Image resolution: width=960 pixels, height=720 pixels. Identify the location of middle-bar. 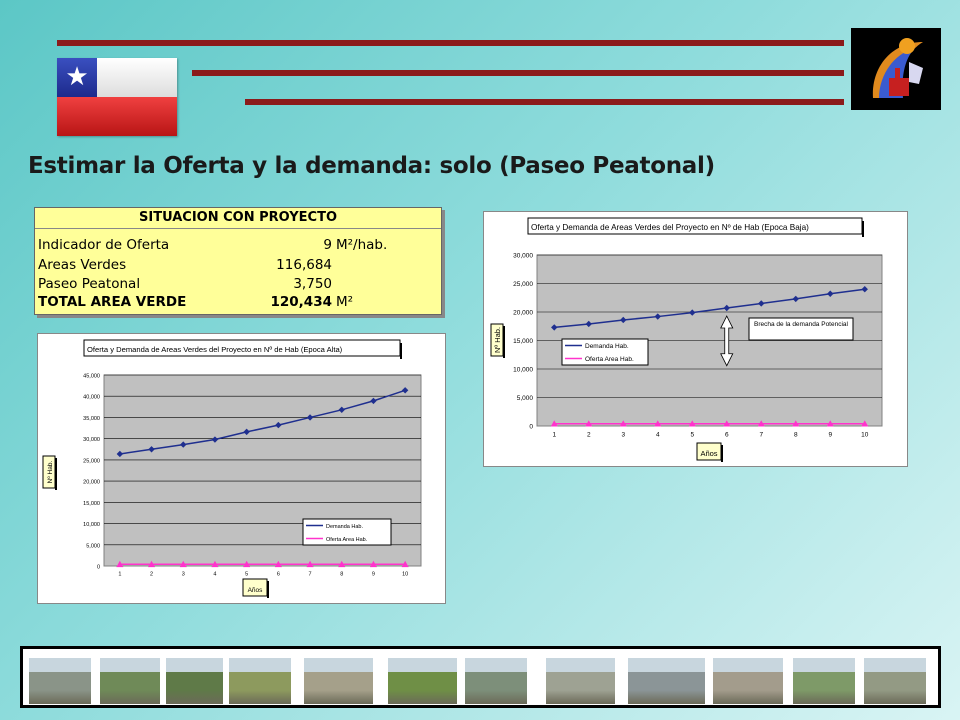
(518, 73).